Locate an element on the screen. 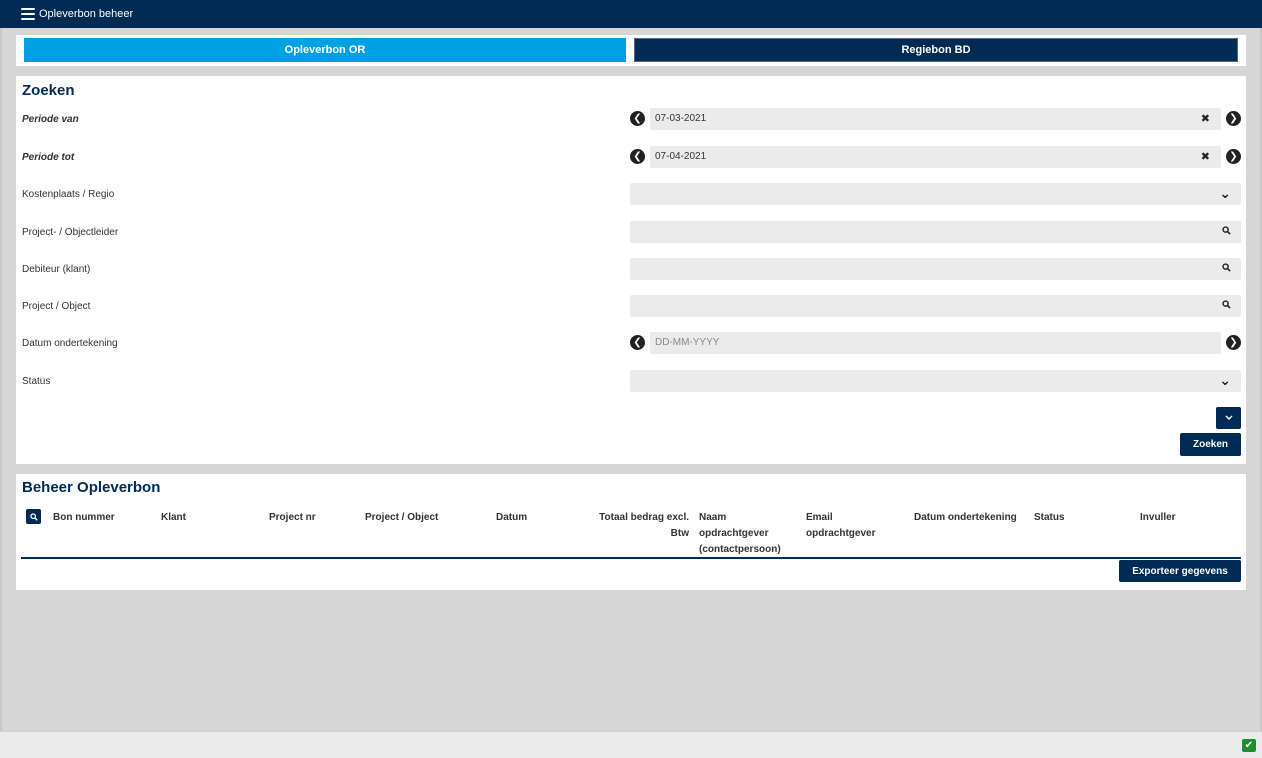 Image resolution: width=1262 pixels, height=758 pixels. column-header-datum-ondertekening: Datum ondertekening is located at coordinates (965, 518).